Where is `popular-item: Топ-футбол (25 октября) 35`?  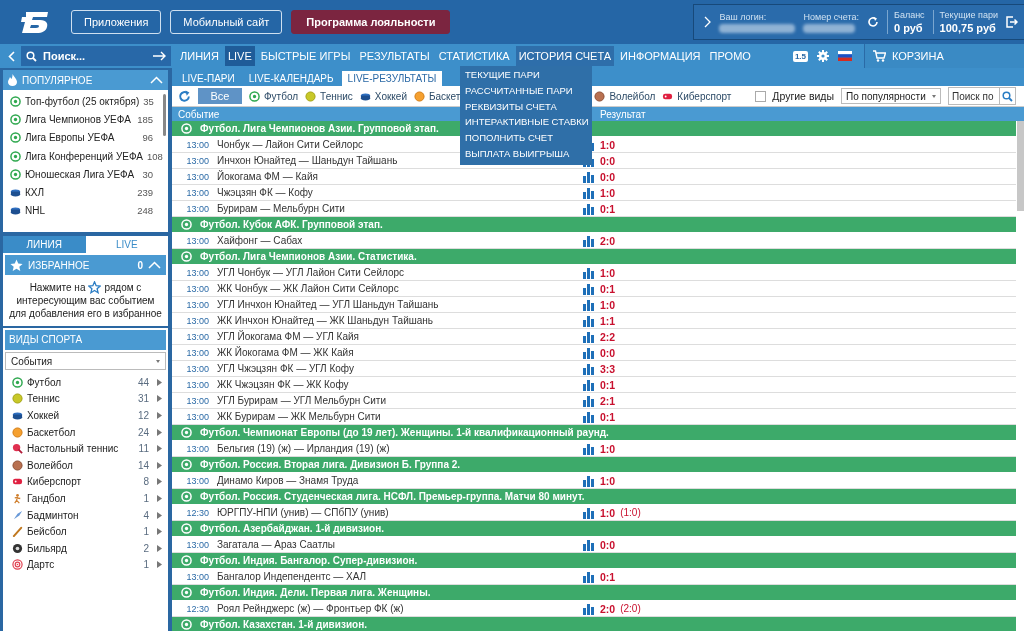
popular-item: Топ-футбол (25 октября) 35 is located at coordinates (83, 101).